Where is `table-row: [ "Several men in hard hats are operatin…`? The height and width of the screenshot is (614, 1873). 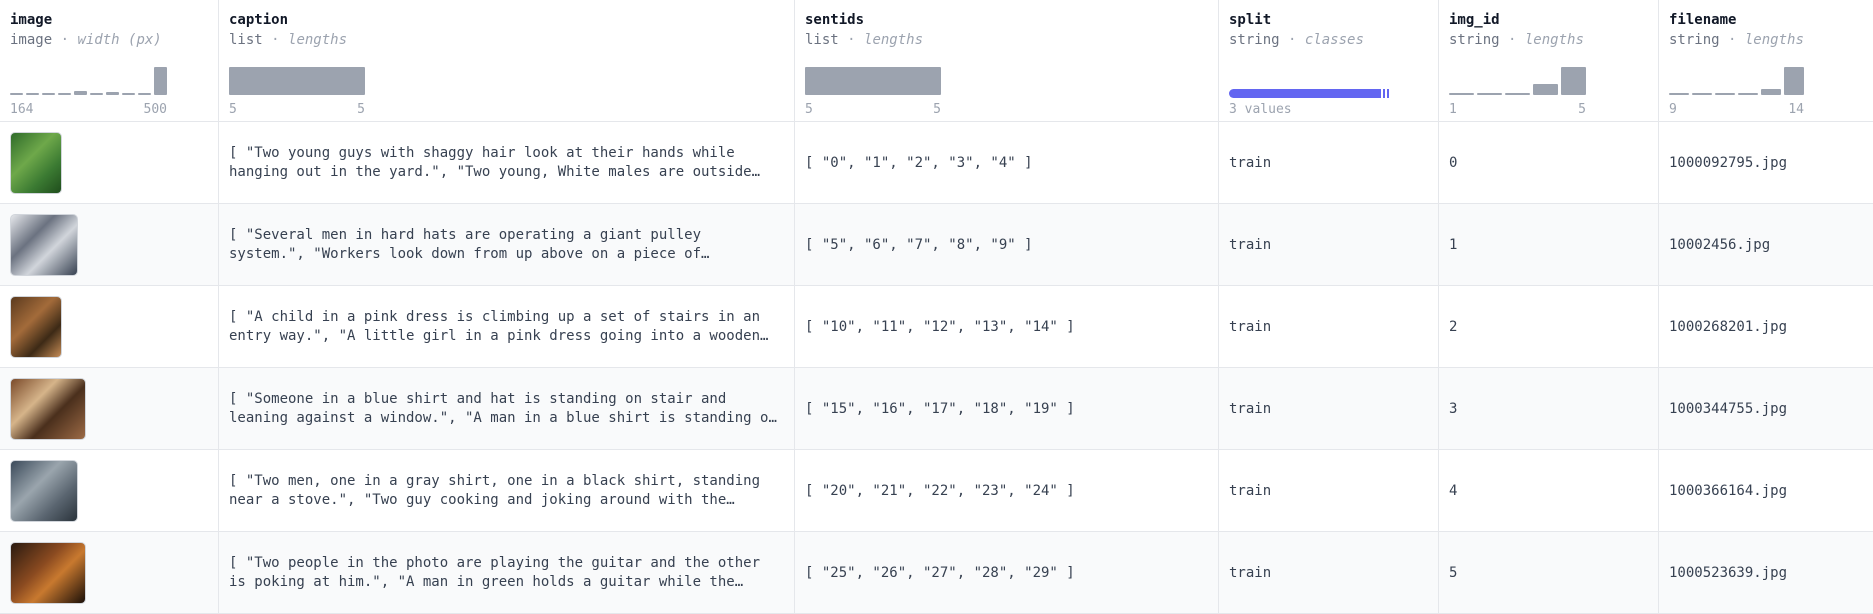 table-row: [ "Several men in hard hats are operatin… is located at coordinates (936, 245).